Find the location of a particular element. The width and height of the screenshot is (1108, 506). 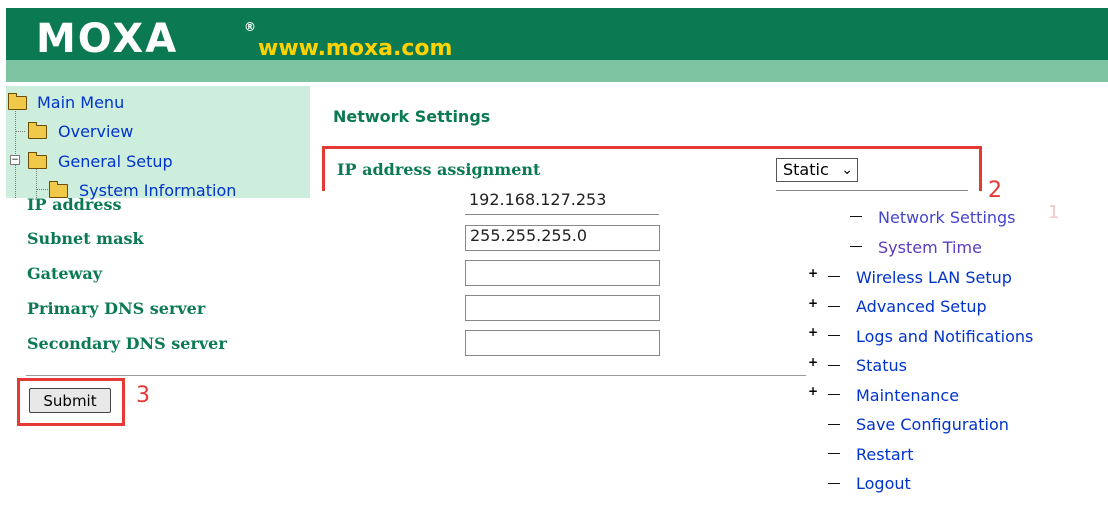

subnet-mask-label: Subnet mask is located at coordinates (85, 238).